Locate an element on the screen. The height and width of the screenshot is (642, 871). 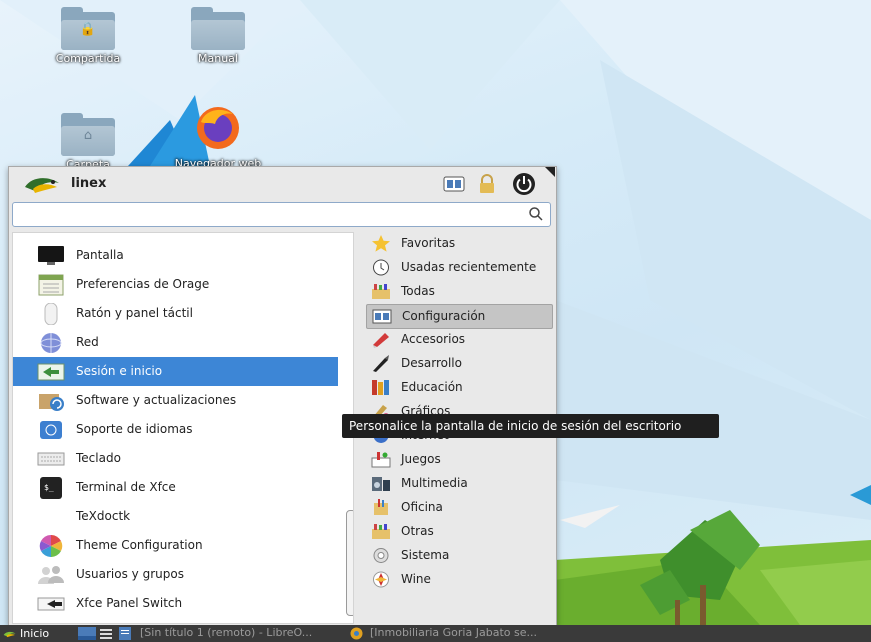
desktop-icon-manual: Manual is located at coordinates (218, 36).